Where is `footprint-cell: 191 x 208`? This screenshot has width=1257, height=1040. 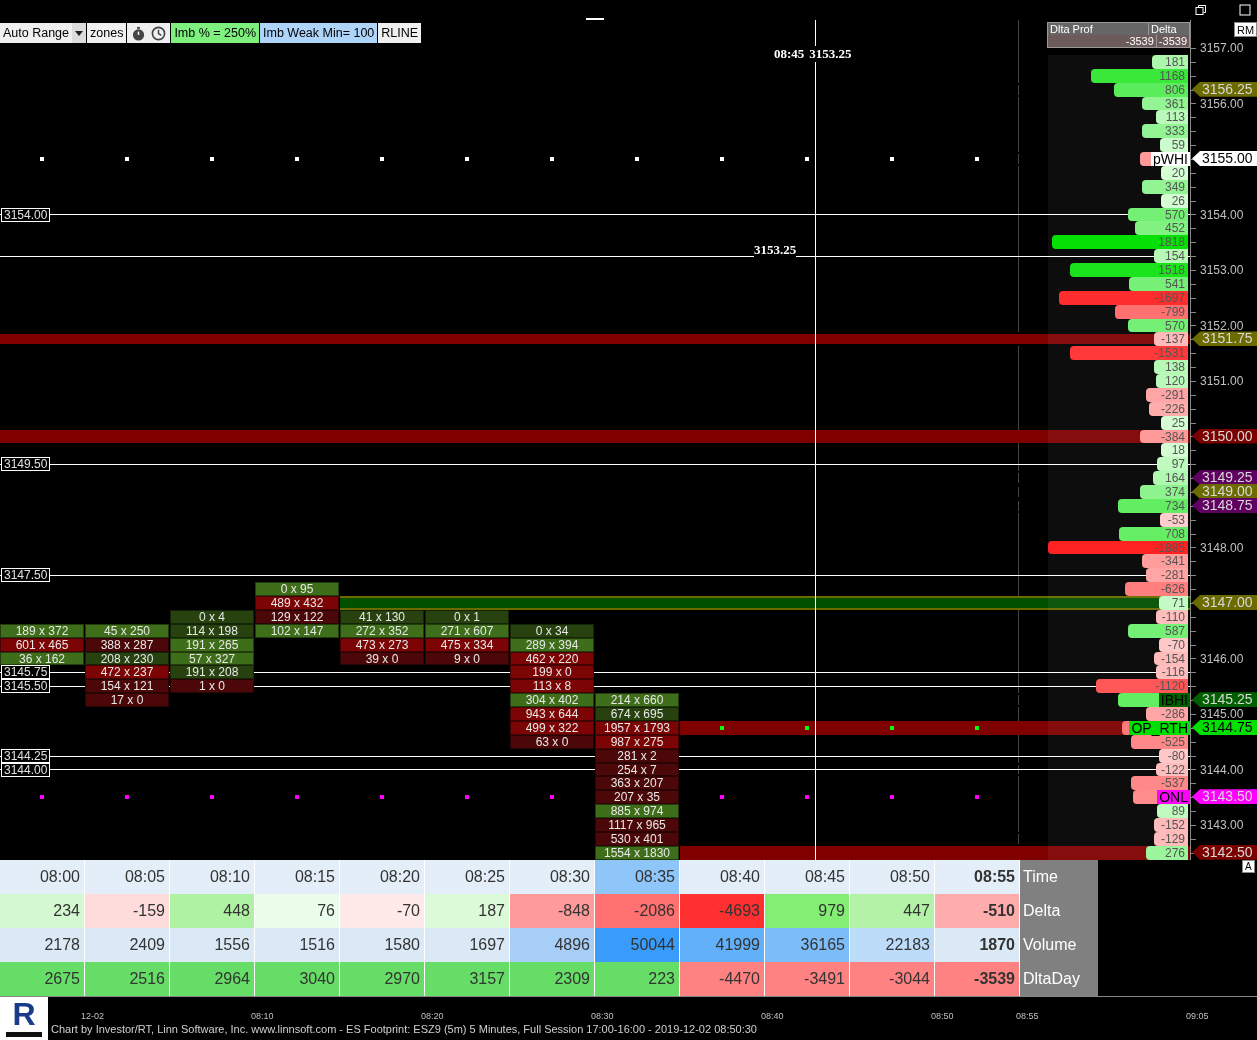
footprint-cell: 191 x 208 is located at coordinates (212, 672).